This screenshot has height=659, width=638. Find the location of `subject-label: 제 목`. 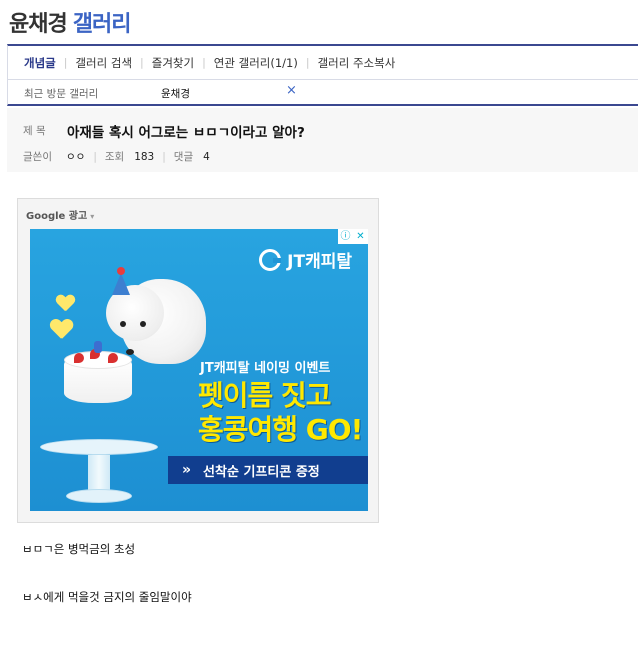

subject-label: 제 목 is located at coordinates (34, 131).